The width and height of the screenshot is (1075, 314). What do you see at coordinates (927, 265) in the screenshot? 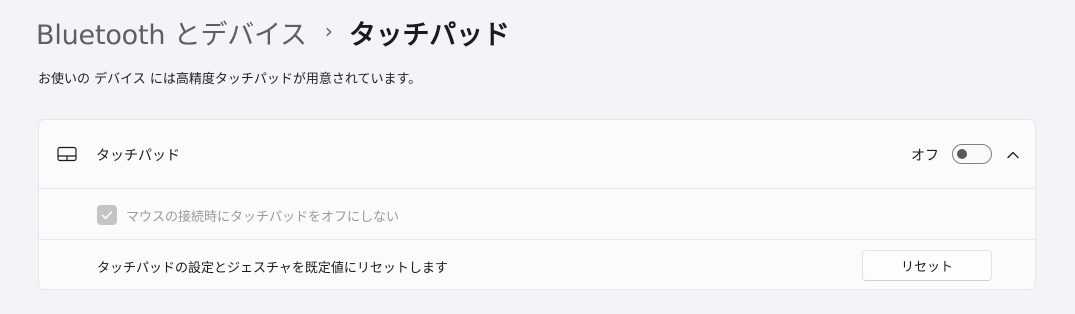
I see `reset-button: リセット` at bounding box center [927, 265].